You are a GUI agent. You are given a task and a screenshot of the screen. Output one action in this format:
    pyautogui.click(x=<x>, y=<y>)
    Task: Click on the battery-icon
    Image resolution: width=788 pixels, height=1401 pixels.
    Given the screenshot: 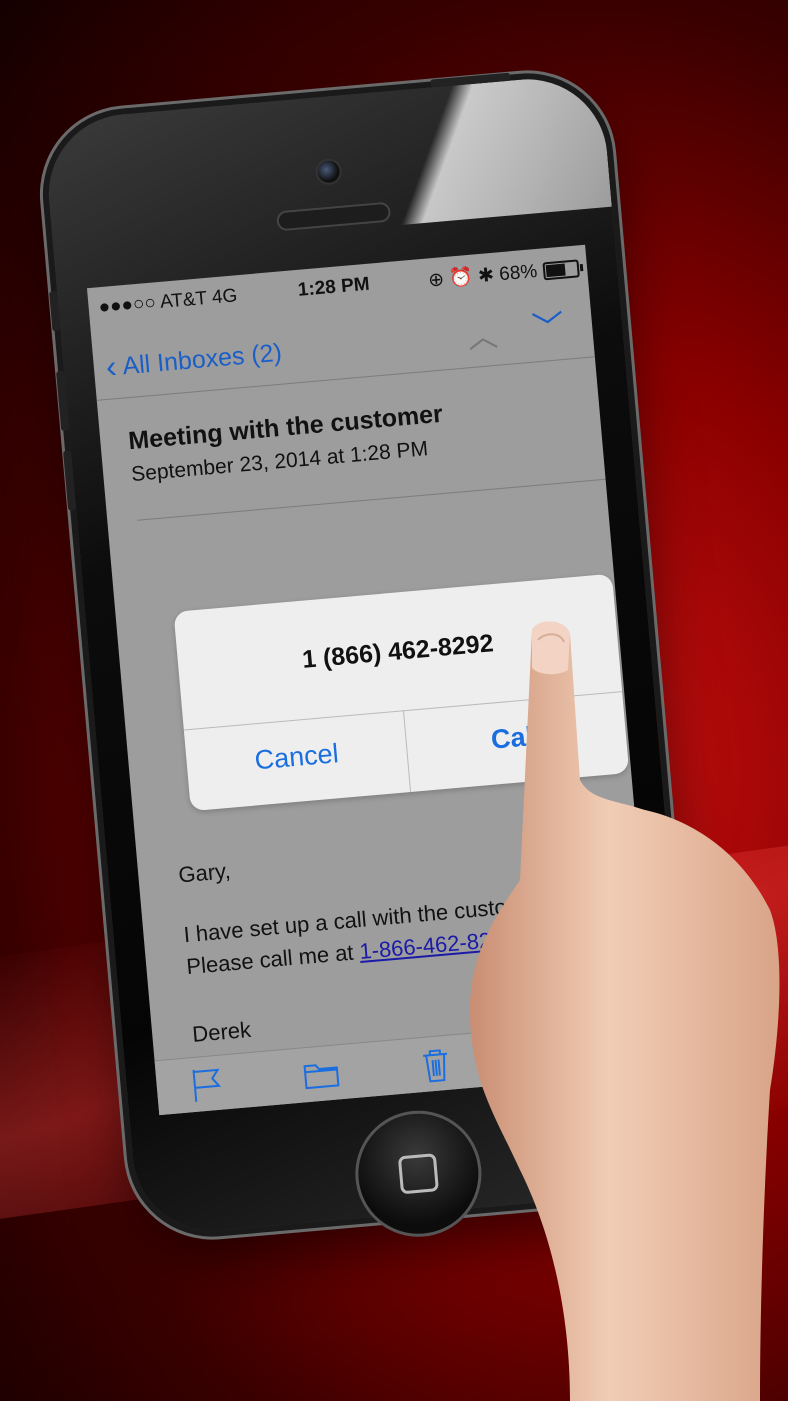 What is the action you would take?
    pyautogui.click(x=561, y=270)
    